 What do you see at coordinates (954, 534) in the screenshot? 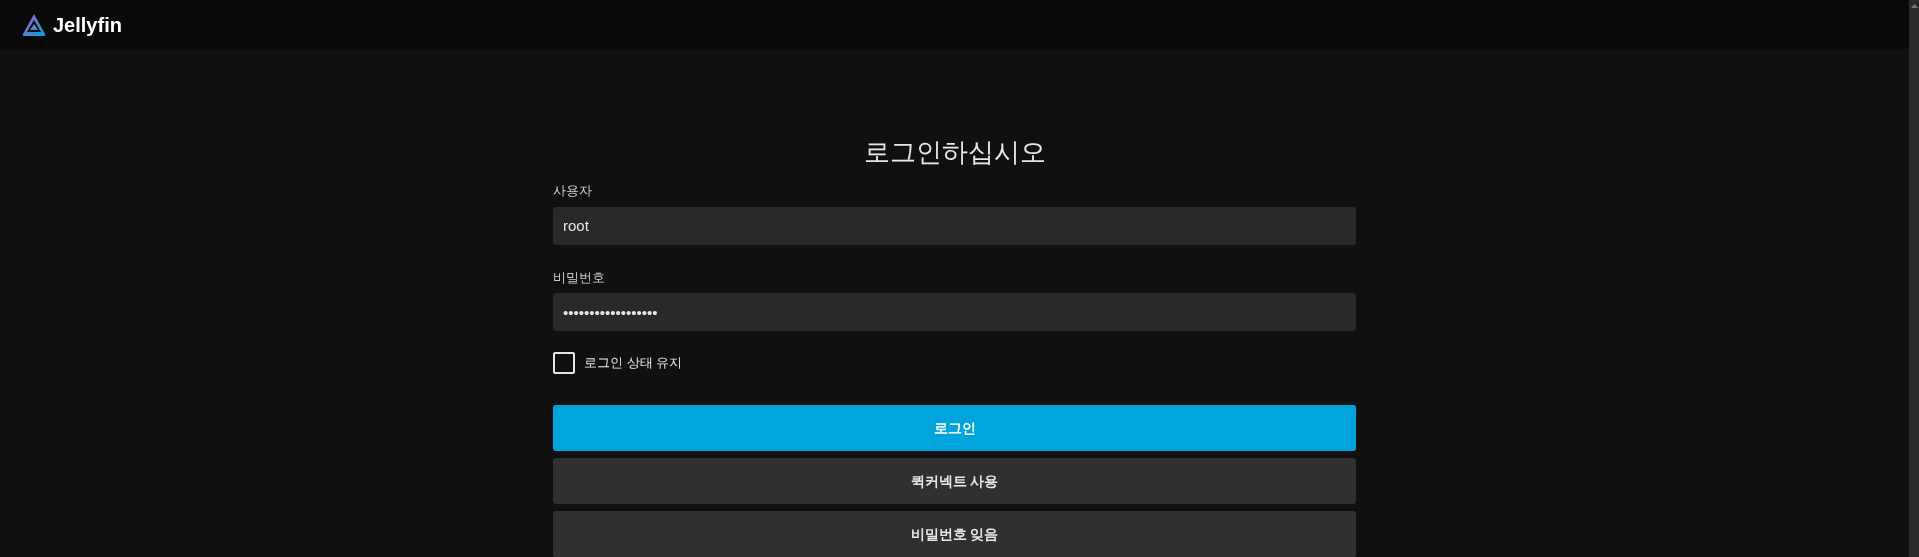
I see `secondary-button: 비밀번호 잊음` at bounding box center [954, 534].